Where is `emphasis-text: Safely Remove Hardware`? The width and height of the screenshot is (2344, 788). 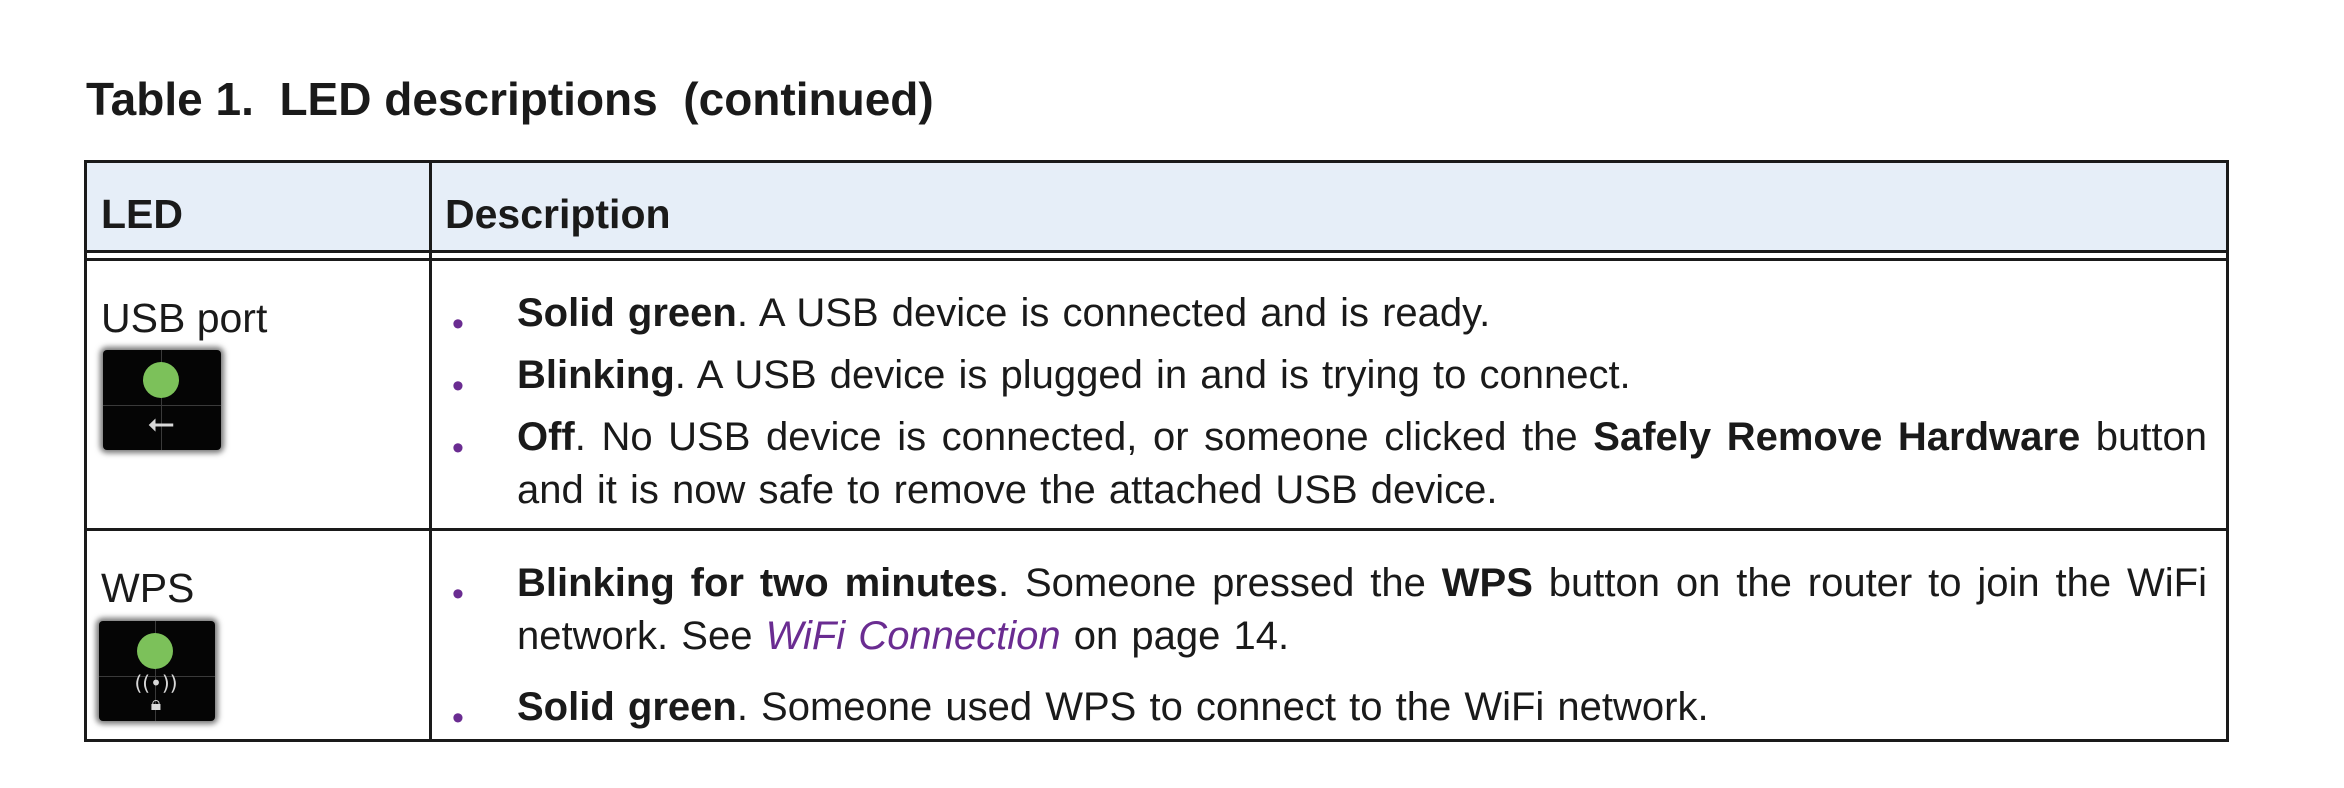
emphasis-text: Safely Remove Hardware is located at coordinates (1837, 437).